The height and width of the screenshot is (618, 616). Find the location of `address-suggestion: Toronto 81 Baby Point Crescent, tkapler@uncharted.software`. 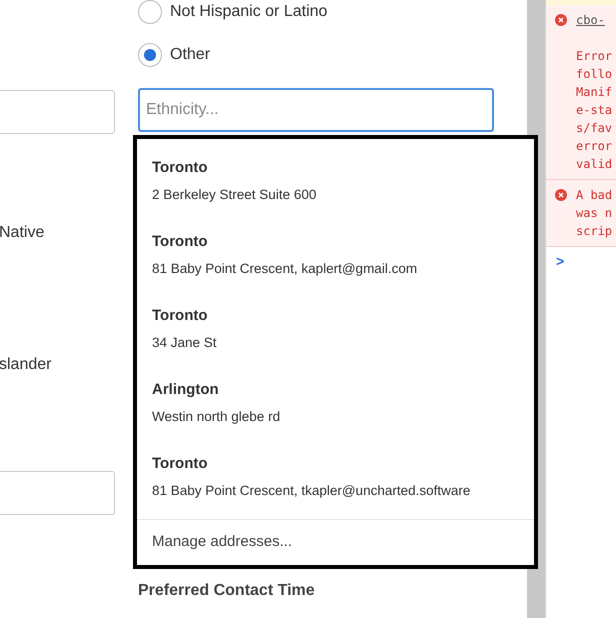

address-suggestion: Toronto 81 Baby Point Crescent, tkapler@uncharted.software is located at coordinates (335, 482).